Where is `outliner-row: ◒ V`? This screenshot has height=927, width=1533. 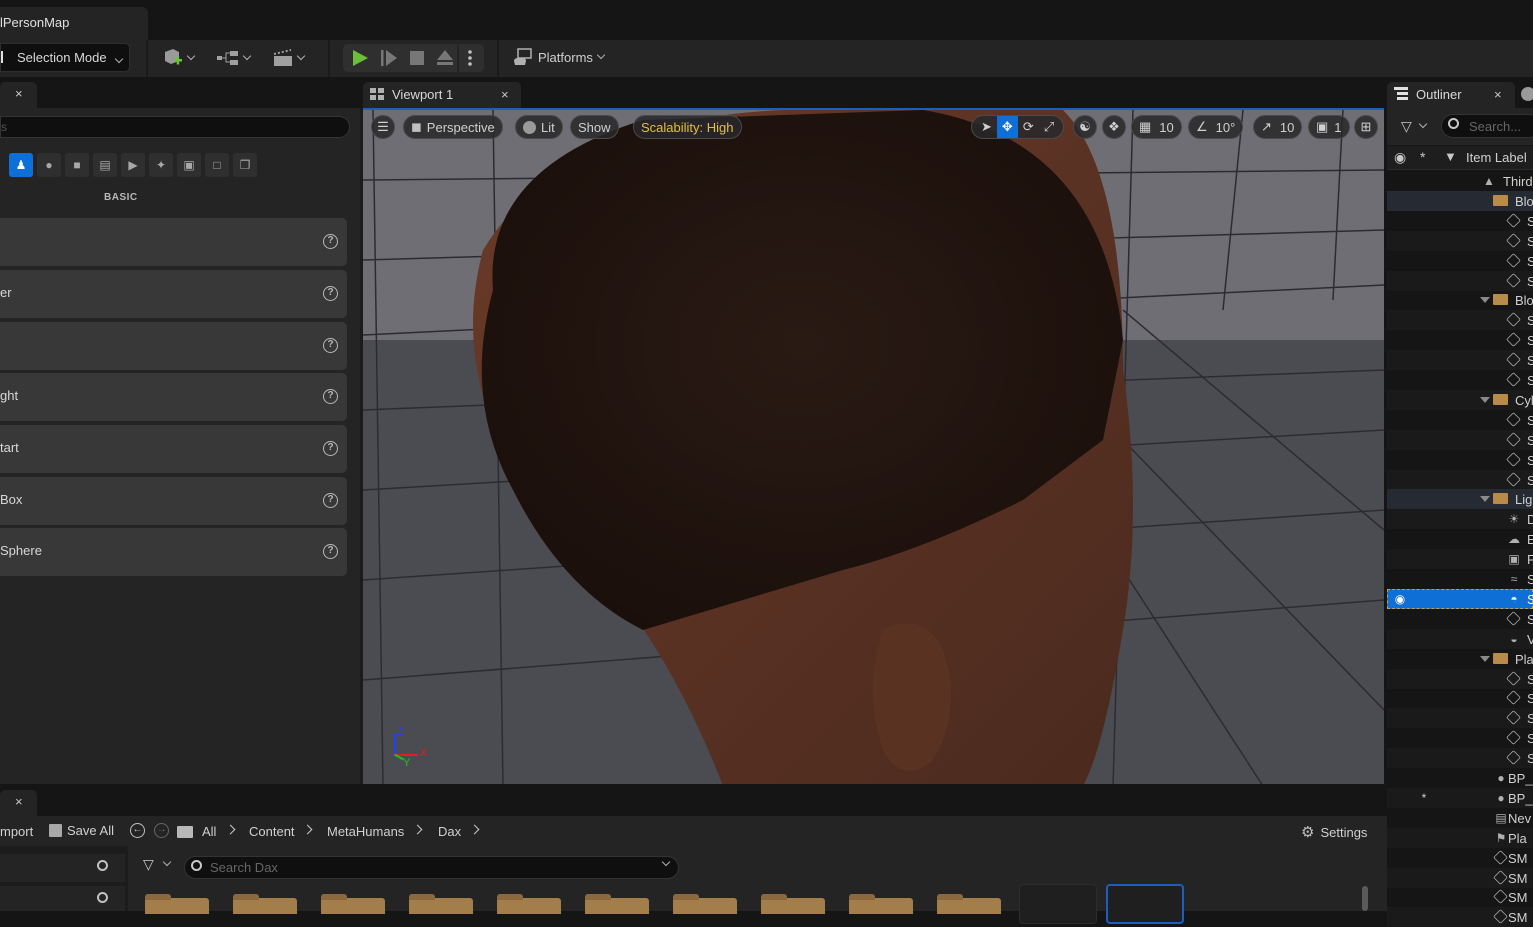
outliner-row: ◒ V is located at coordinates (1460, 638).